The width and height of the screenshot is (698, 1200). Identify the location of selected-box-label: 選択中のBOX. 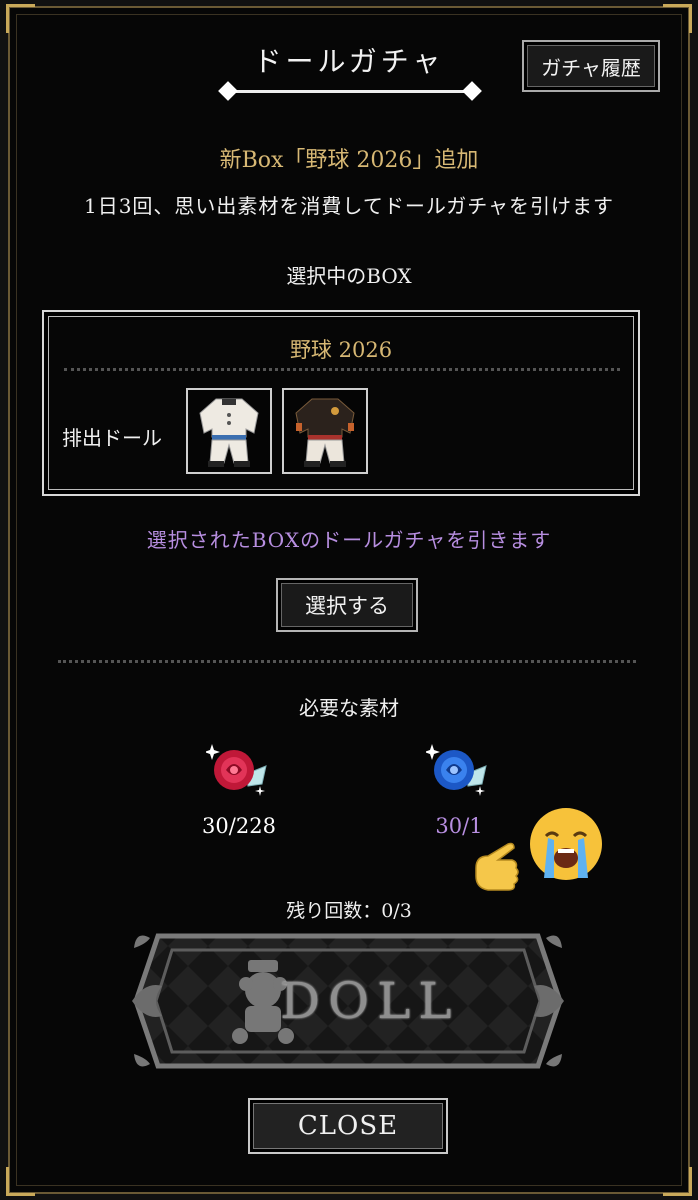
(349, 276).